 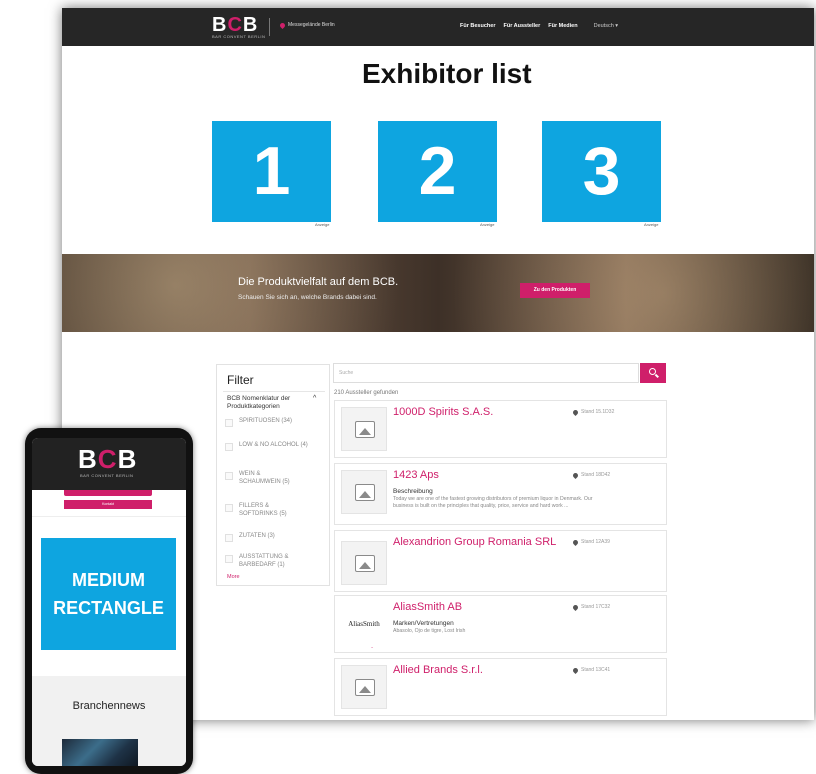 What do you see at coordinates (596, 670) in the screenshot?
I see `stand-label: Stand 13C41` at bounding box center [596, 670].